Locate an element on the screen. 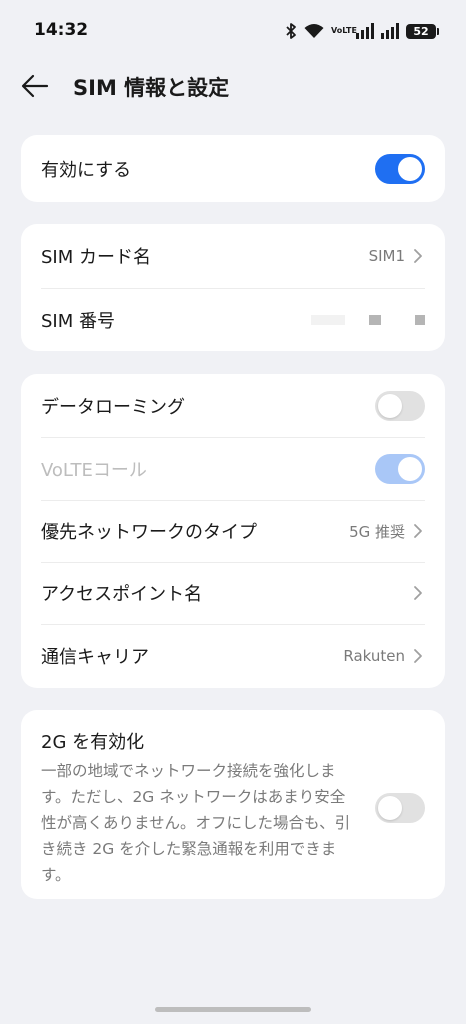 This screenshot has height=1024, width=466. enable-2g-toggle is located at coordinates (400, 808).